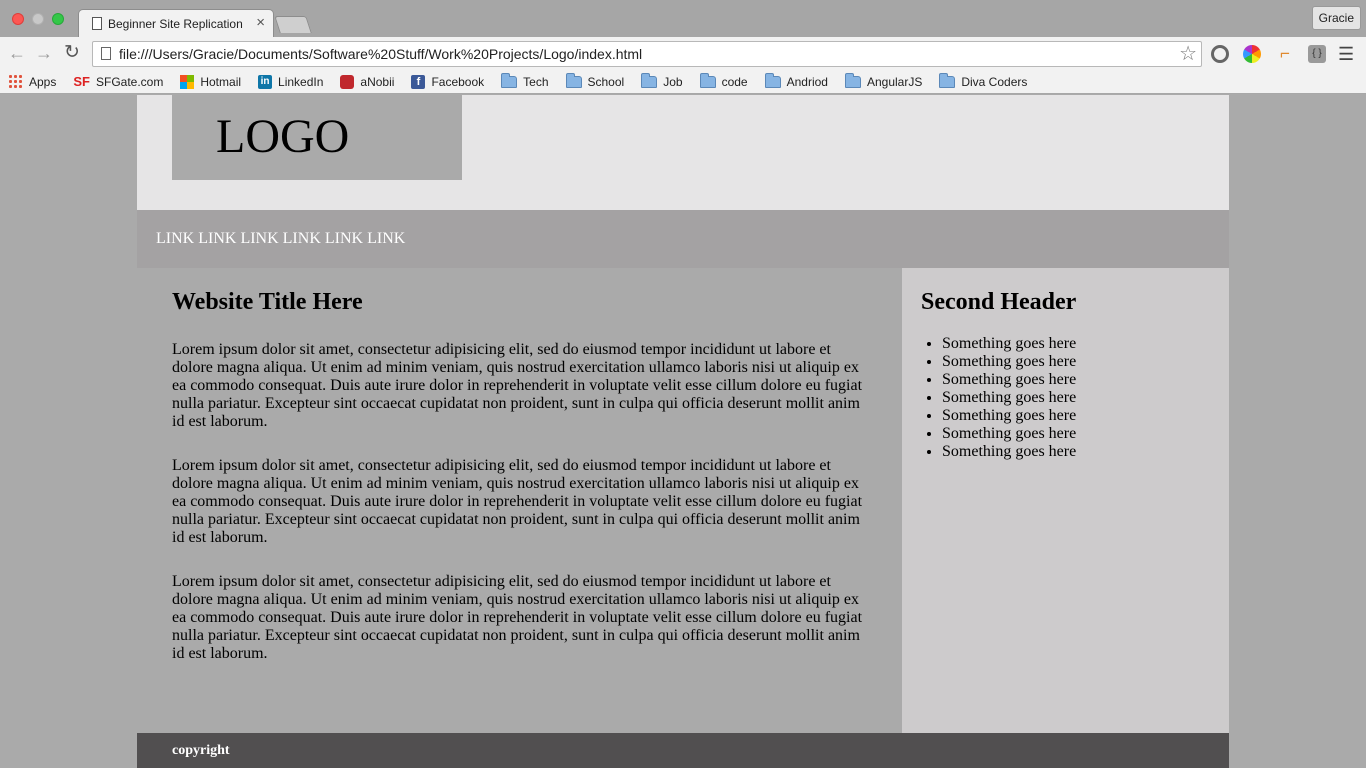 This screenshot has width=1366, height=768. I want to click on sidebar-title: Second Header, so click(999, 302).